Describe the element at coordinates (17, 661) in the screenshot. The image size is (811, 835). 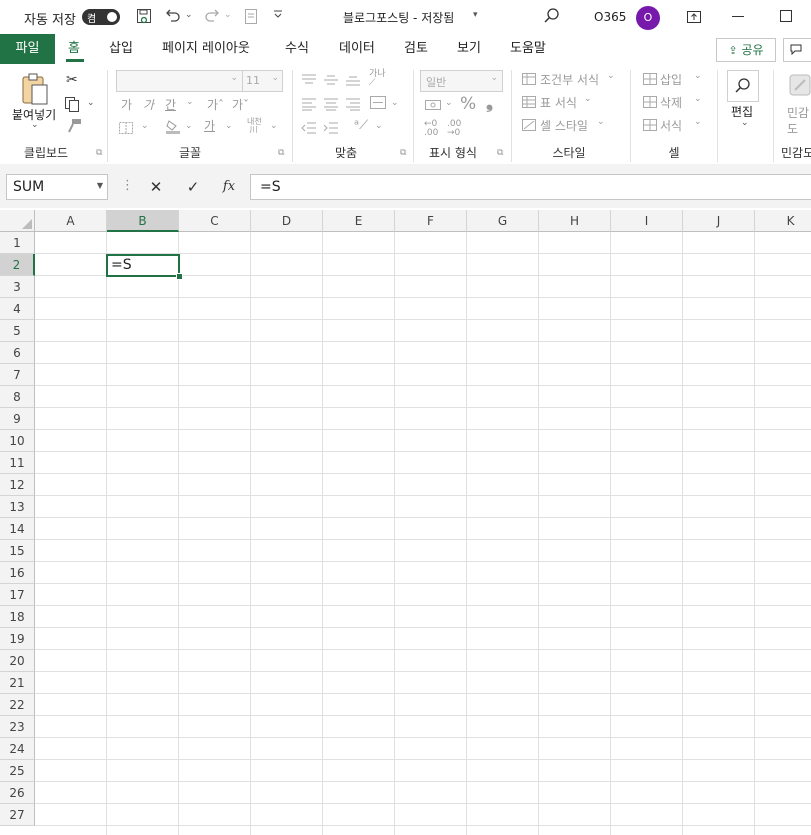
I see `row-header-20: 20` at that location.